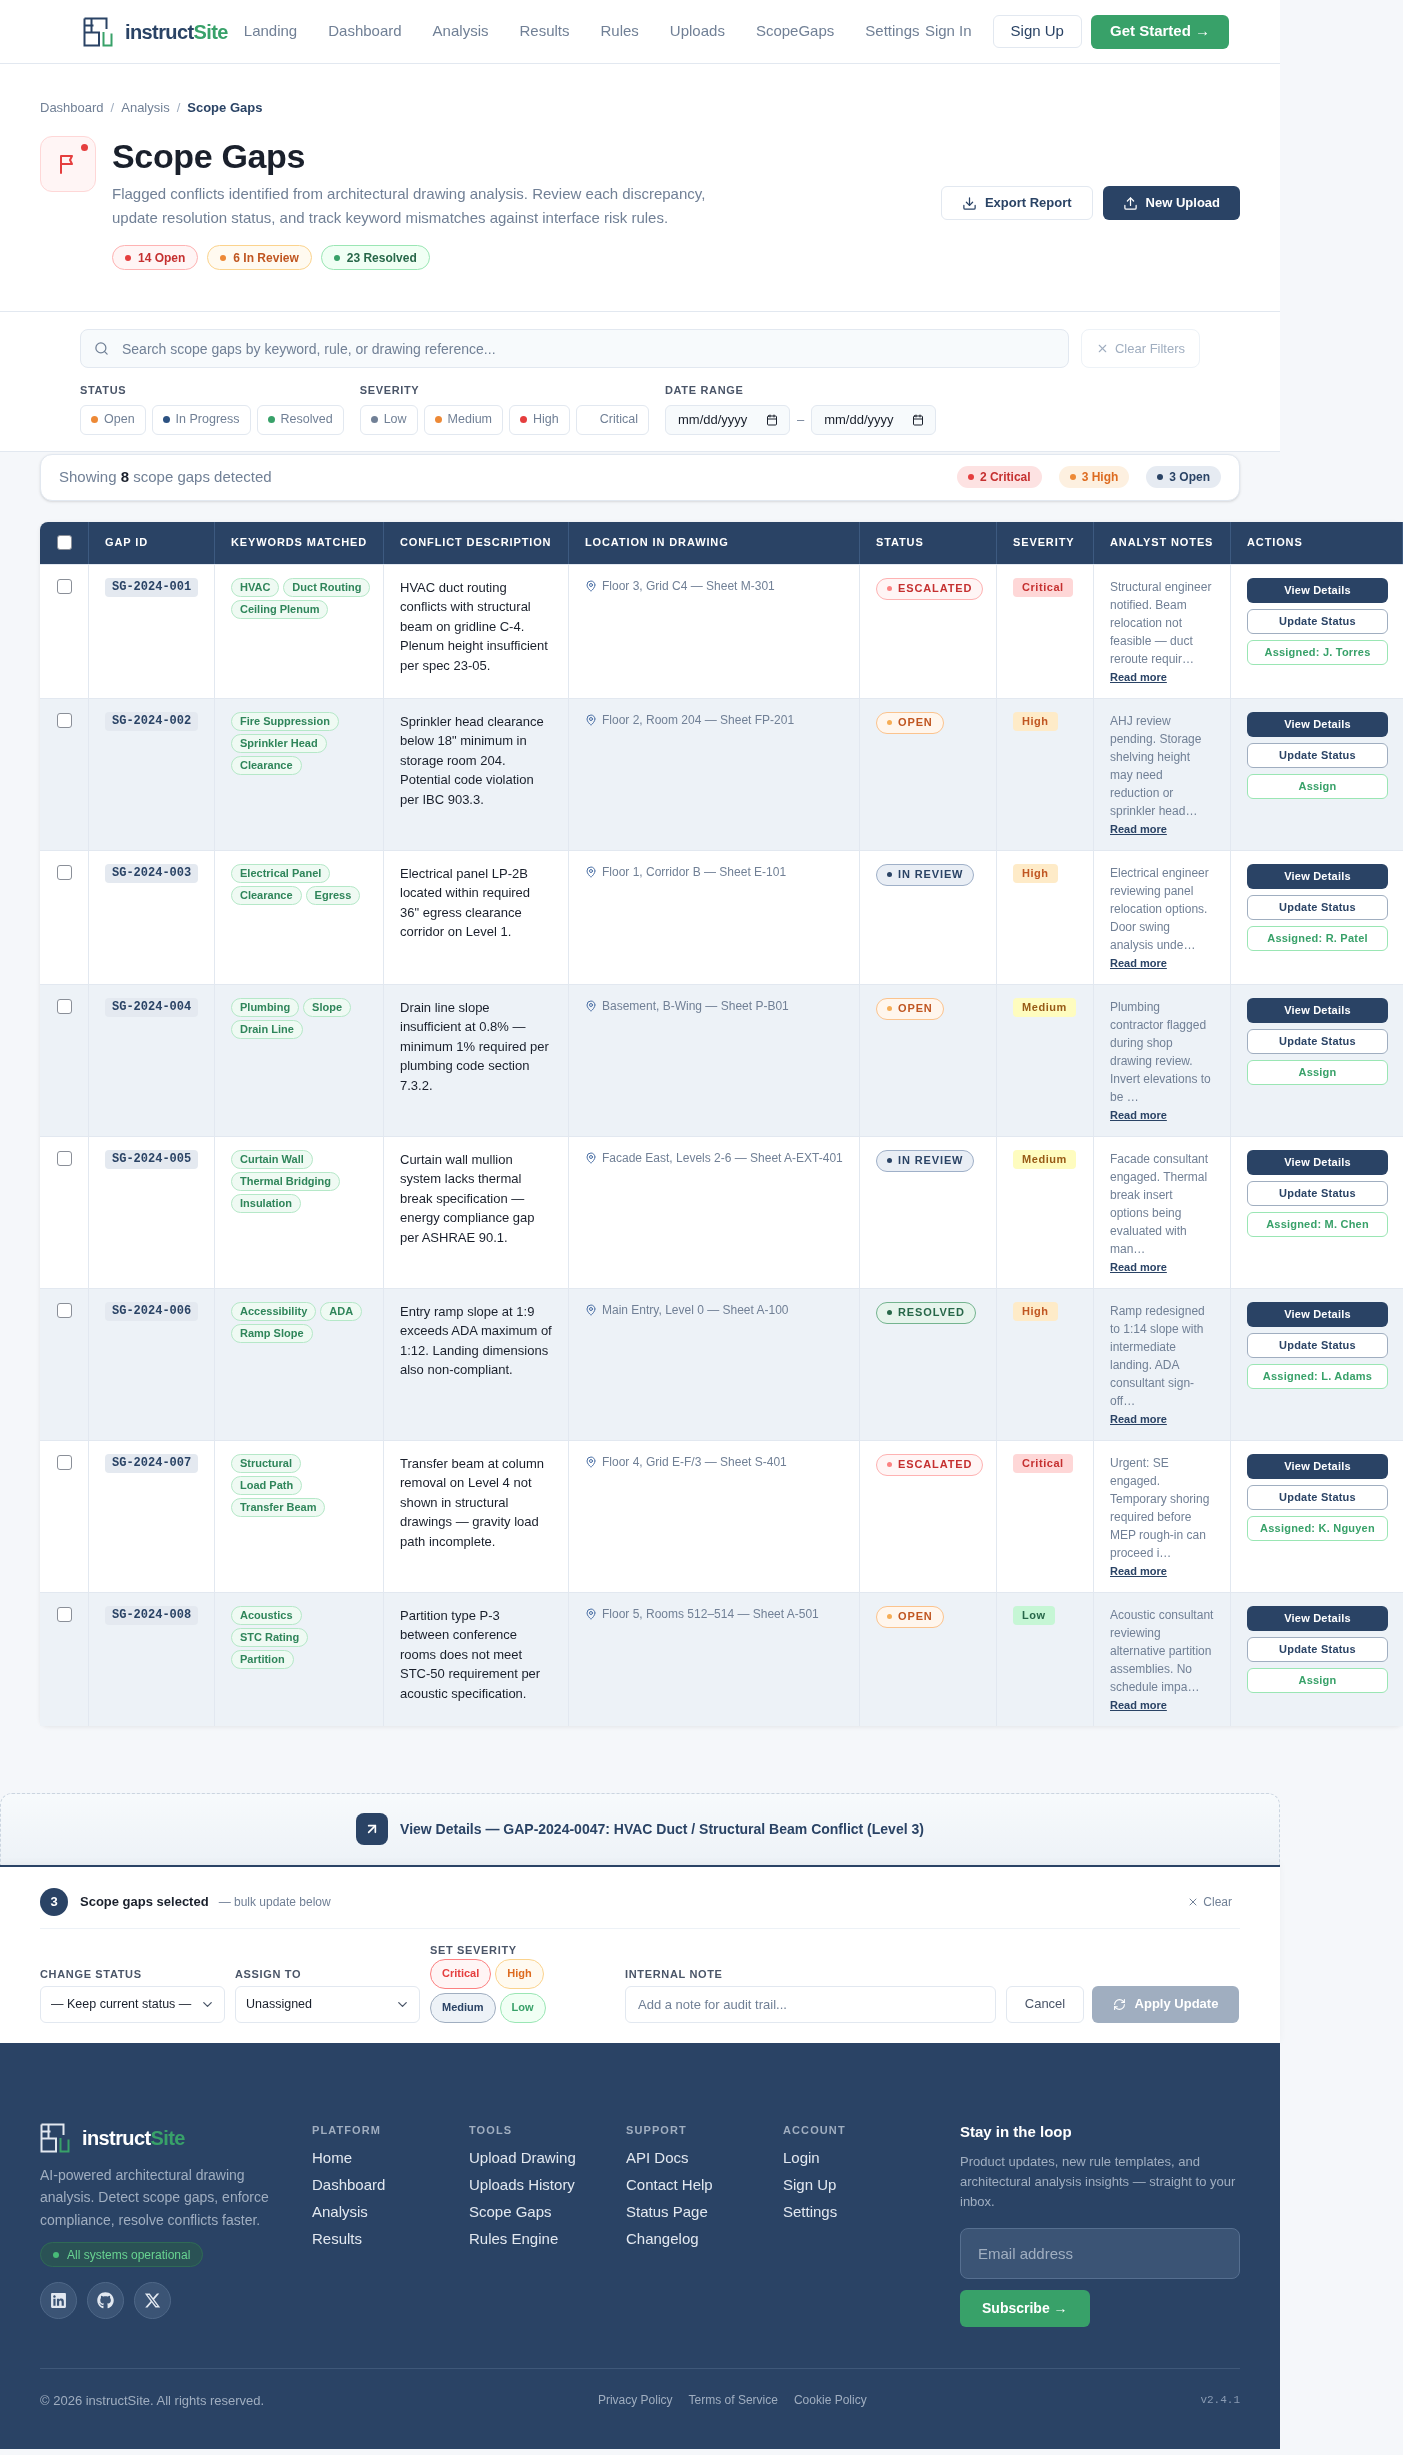 The image size is (1403, 2455). What do you see at coordinates (1100, 2253) in the screenshot?
I see `email-field: Email address` at bounding box center [1100, 2253].